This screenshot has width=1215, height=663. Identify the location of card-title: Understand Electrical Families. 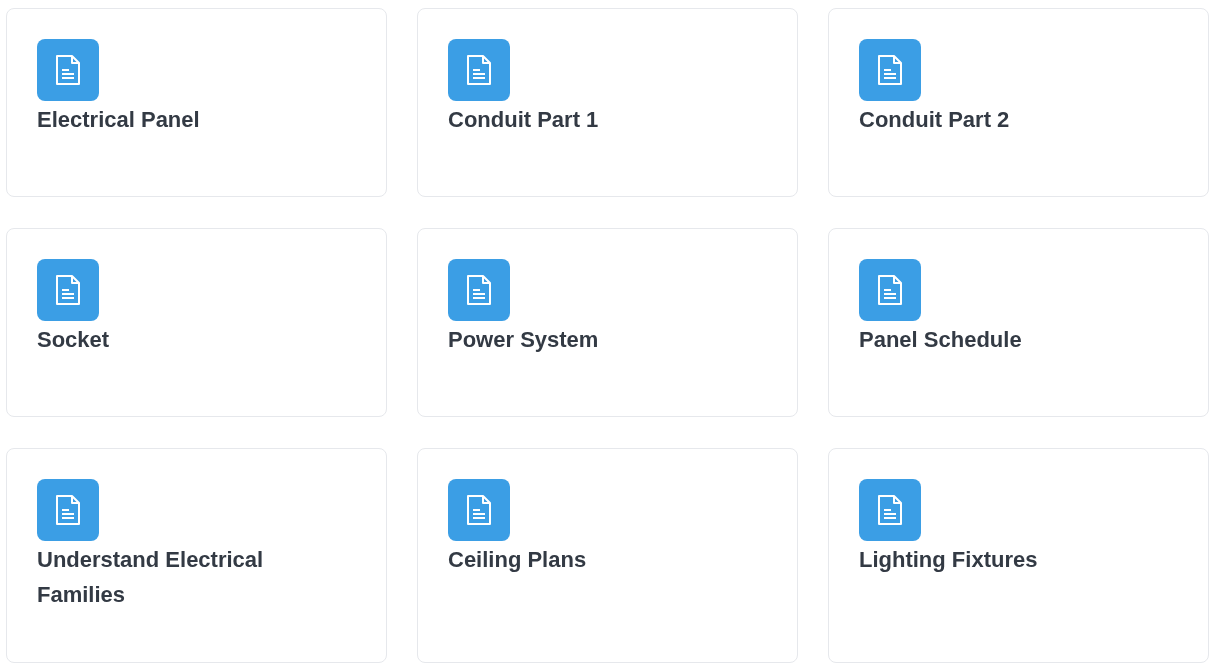
(151, 577).